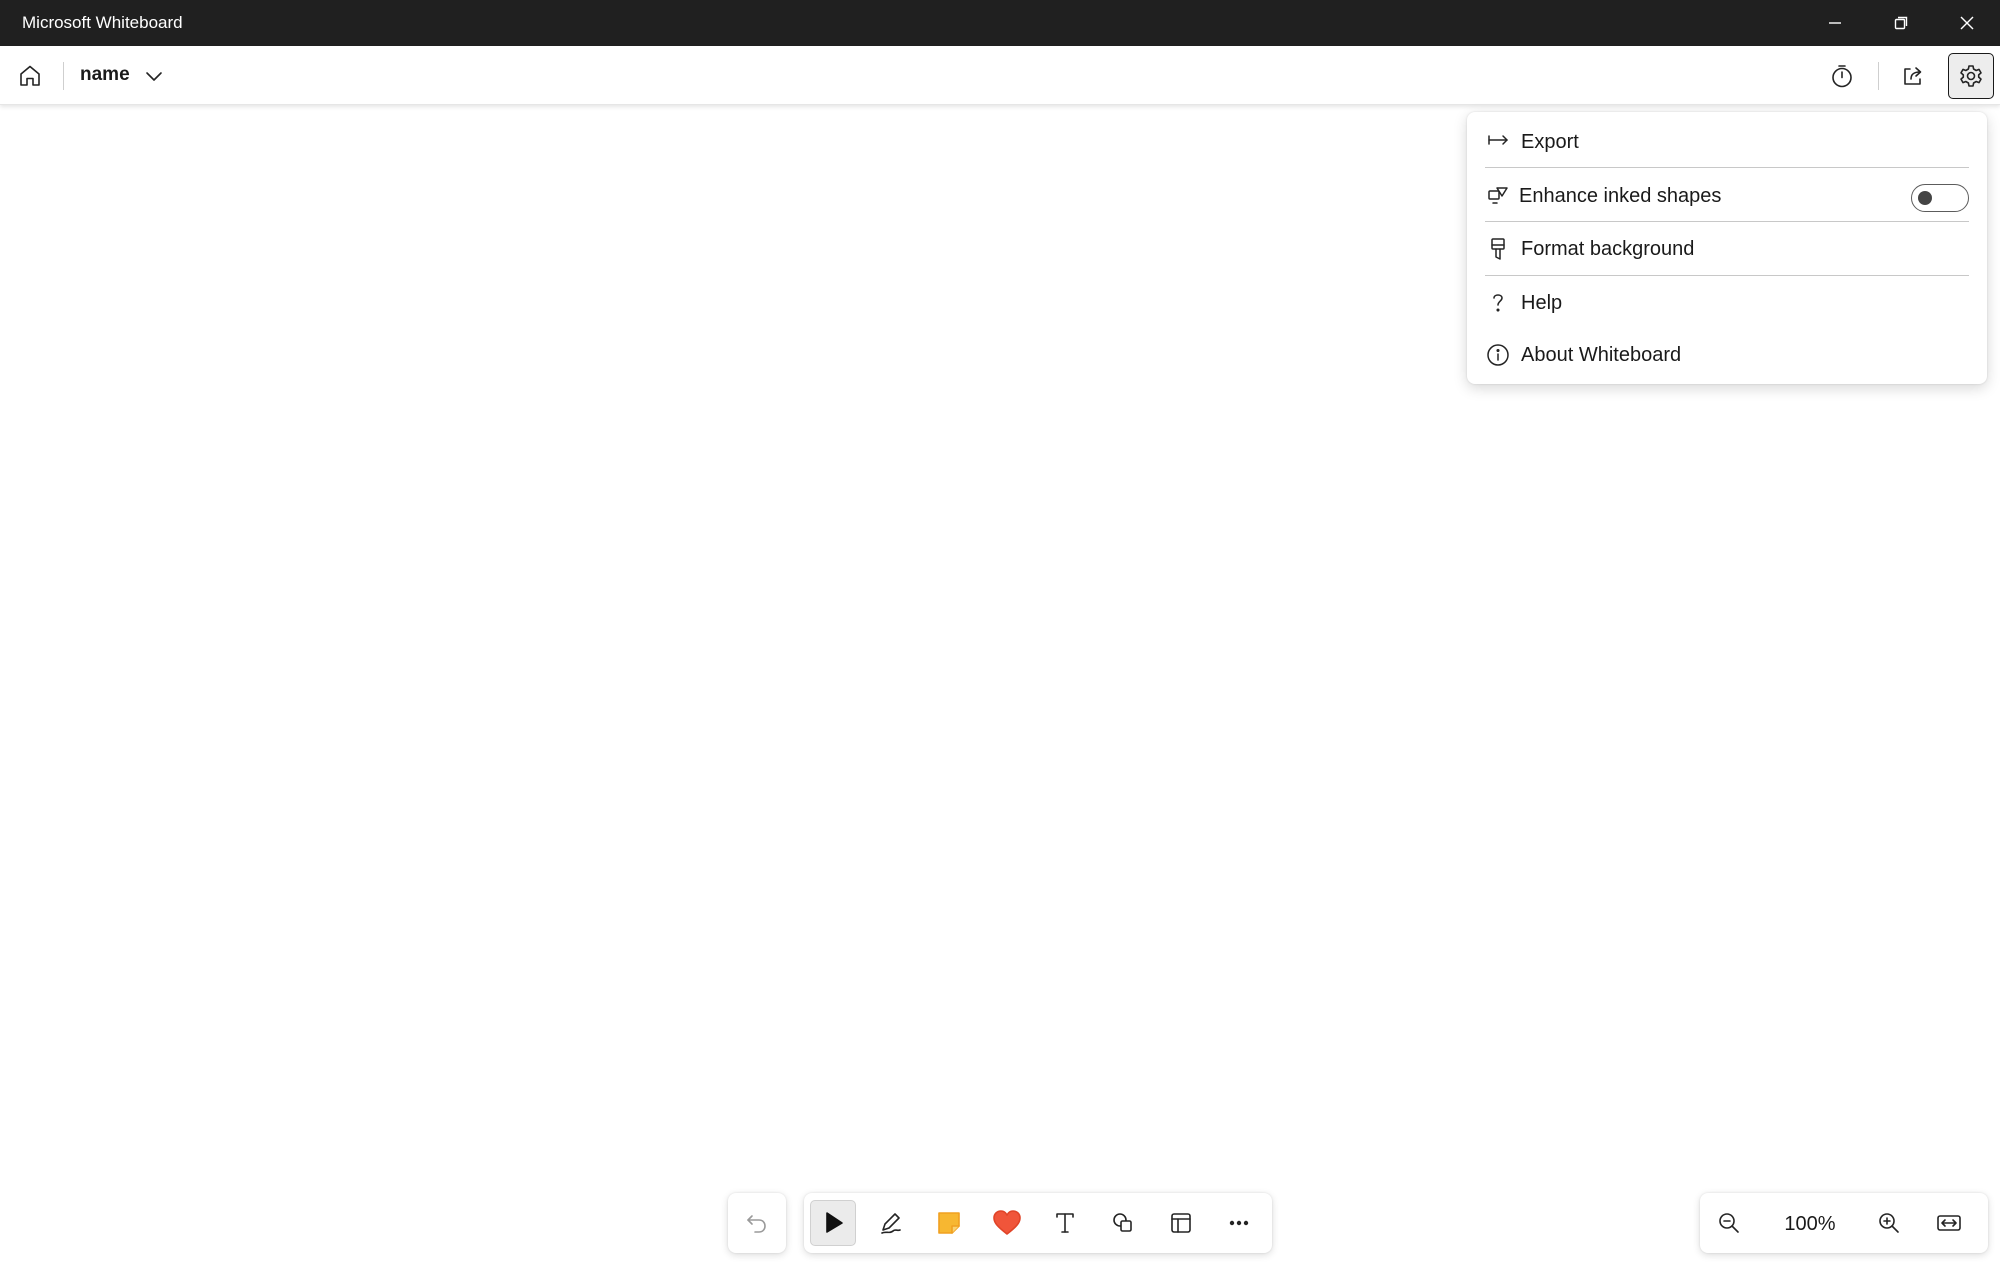  What do you see at coordinates (1810, 1224) in the screenshot?
I see `zoom-level: 100%` at bounding box center [1810, 1224].